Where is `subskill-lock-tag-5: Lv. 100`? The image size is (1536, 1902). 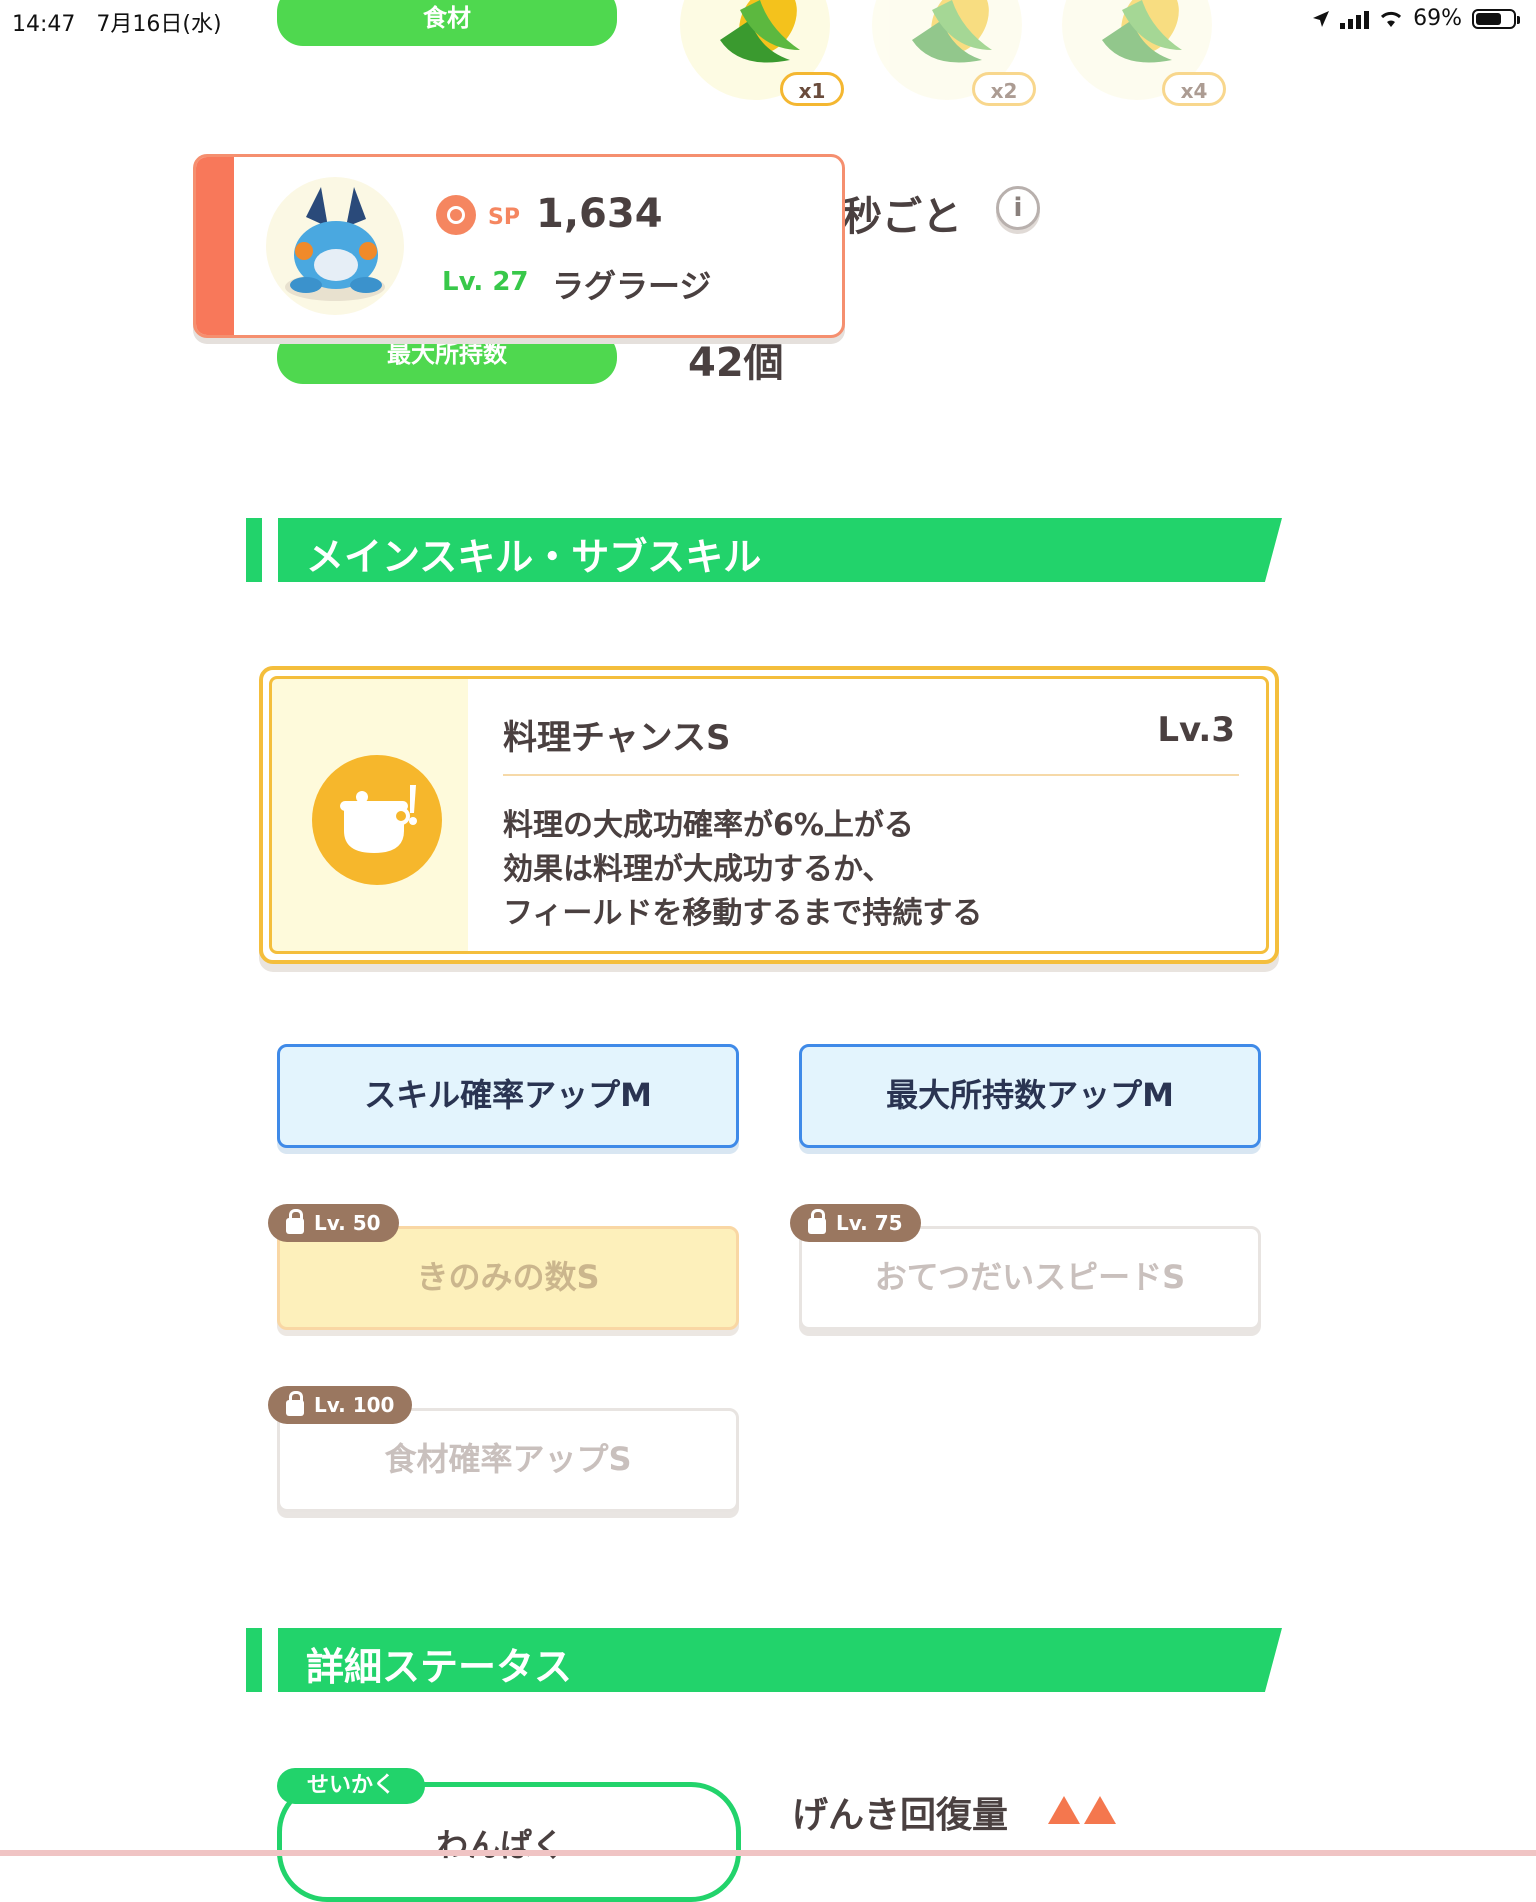 subskill-lock-tag-5: Lv. 100 is located at coordinates (340, 1405).